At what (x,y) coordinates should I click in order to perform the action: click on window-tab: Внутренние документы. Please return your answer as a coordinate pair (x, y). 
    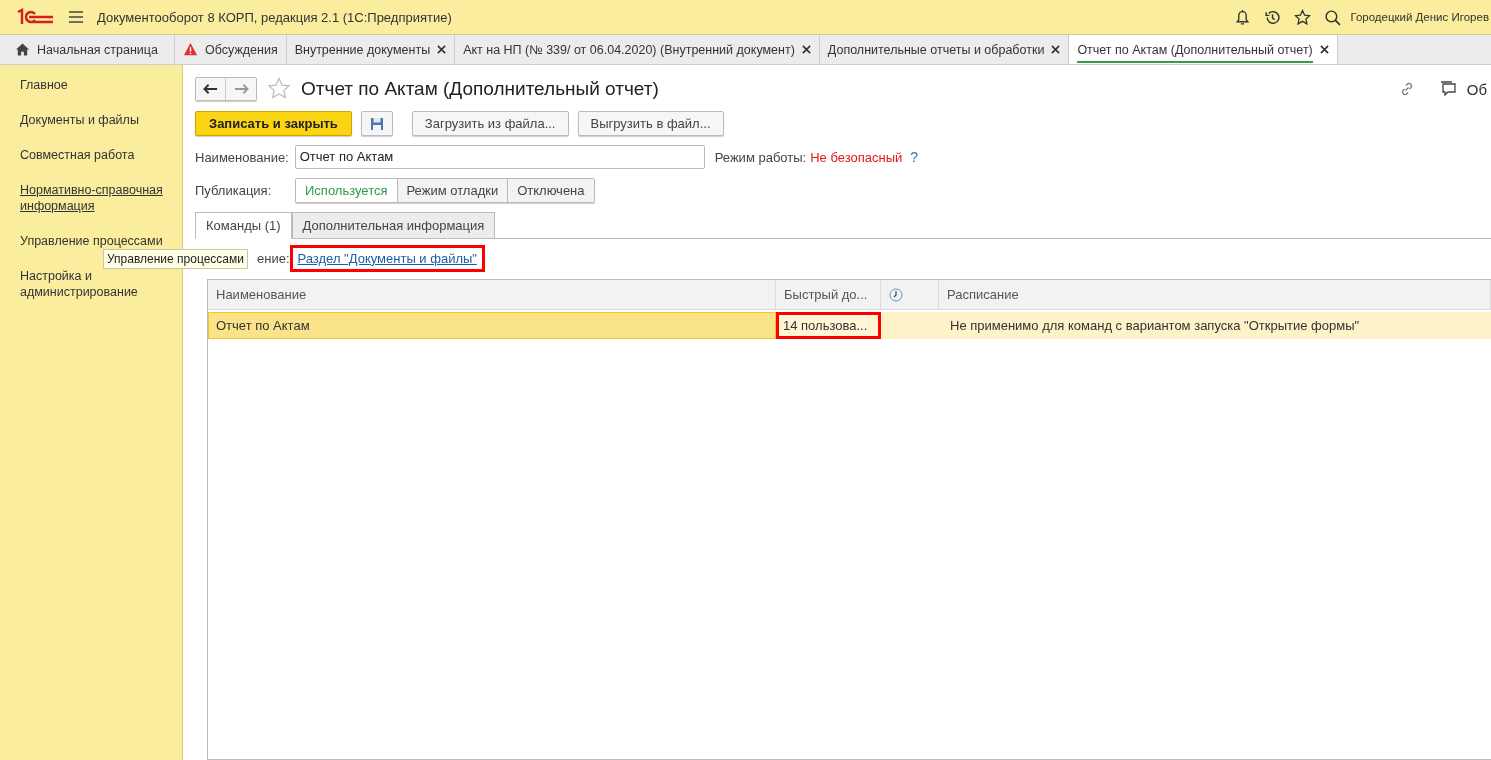
    Looking at the image, I should click on (371, 49).